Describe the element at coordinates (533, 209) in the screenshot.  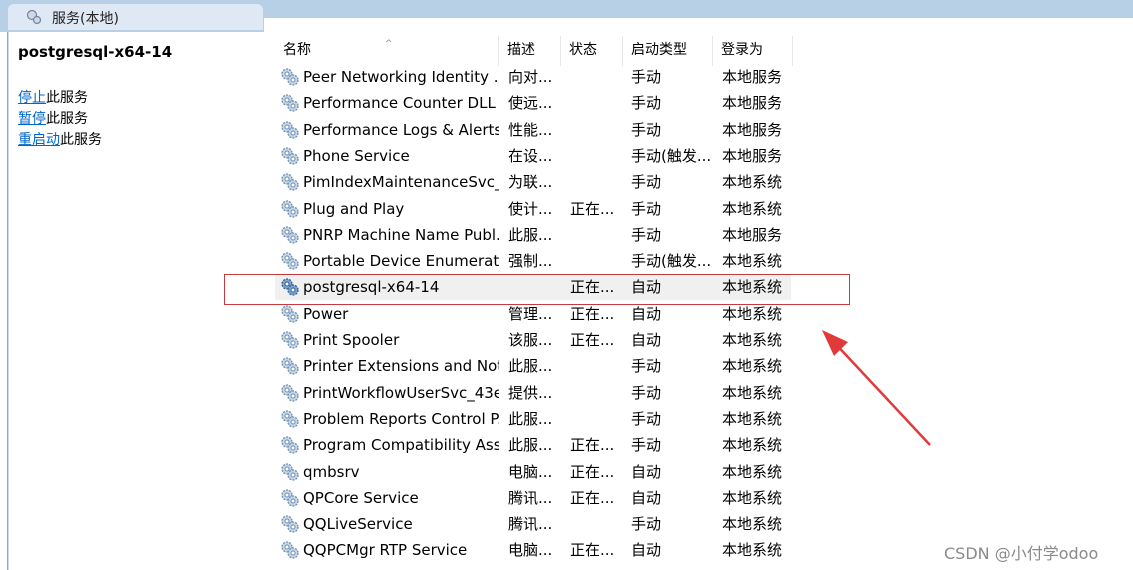
I see `table-row: Plug and Play 使计... 正在... 手动 本地系统` at that location.